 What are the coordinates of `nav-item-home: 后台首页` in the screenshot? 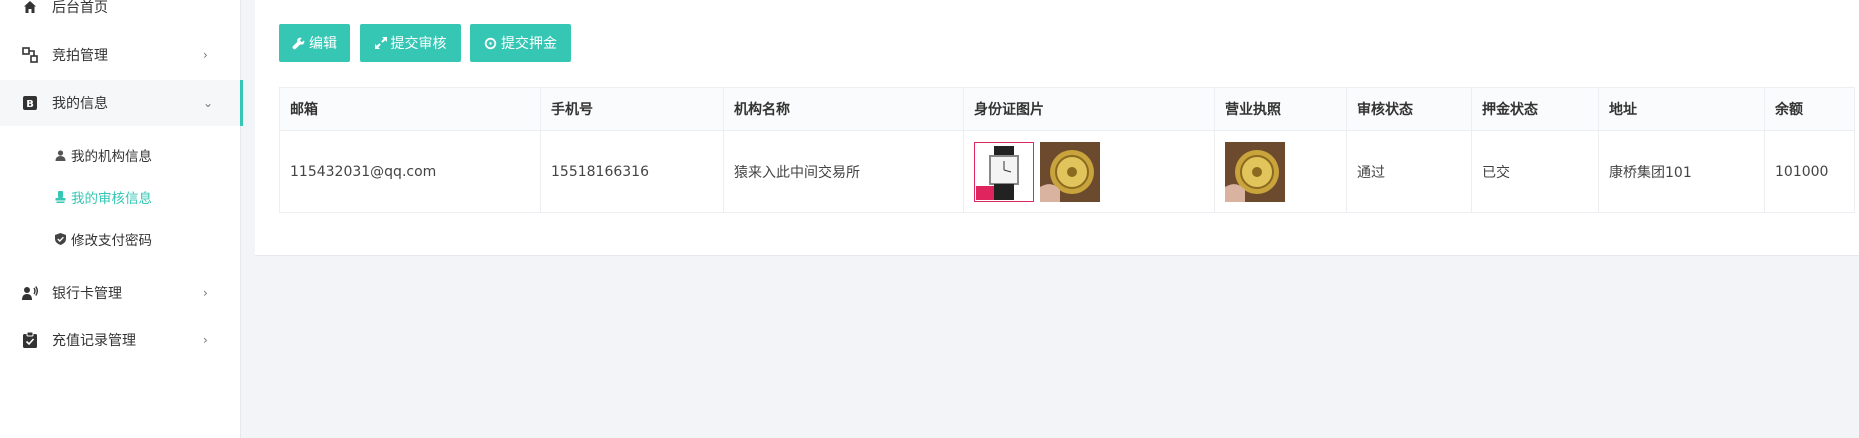 It's located at (120, 15).